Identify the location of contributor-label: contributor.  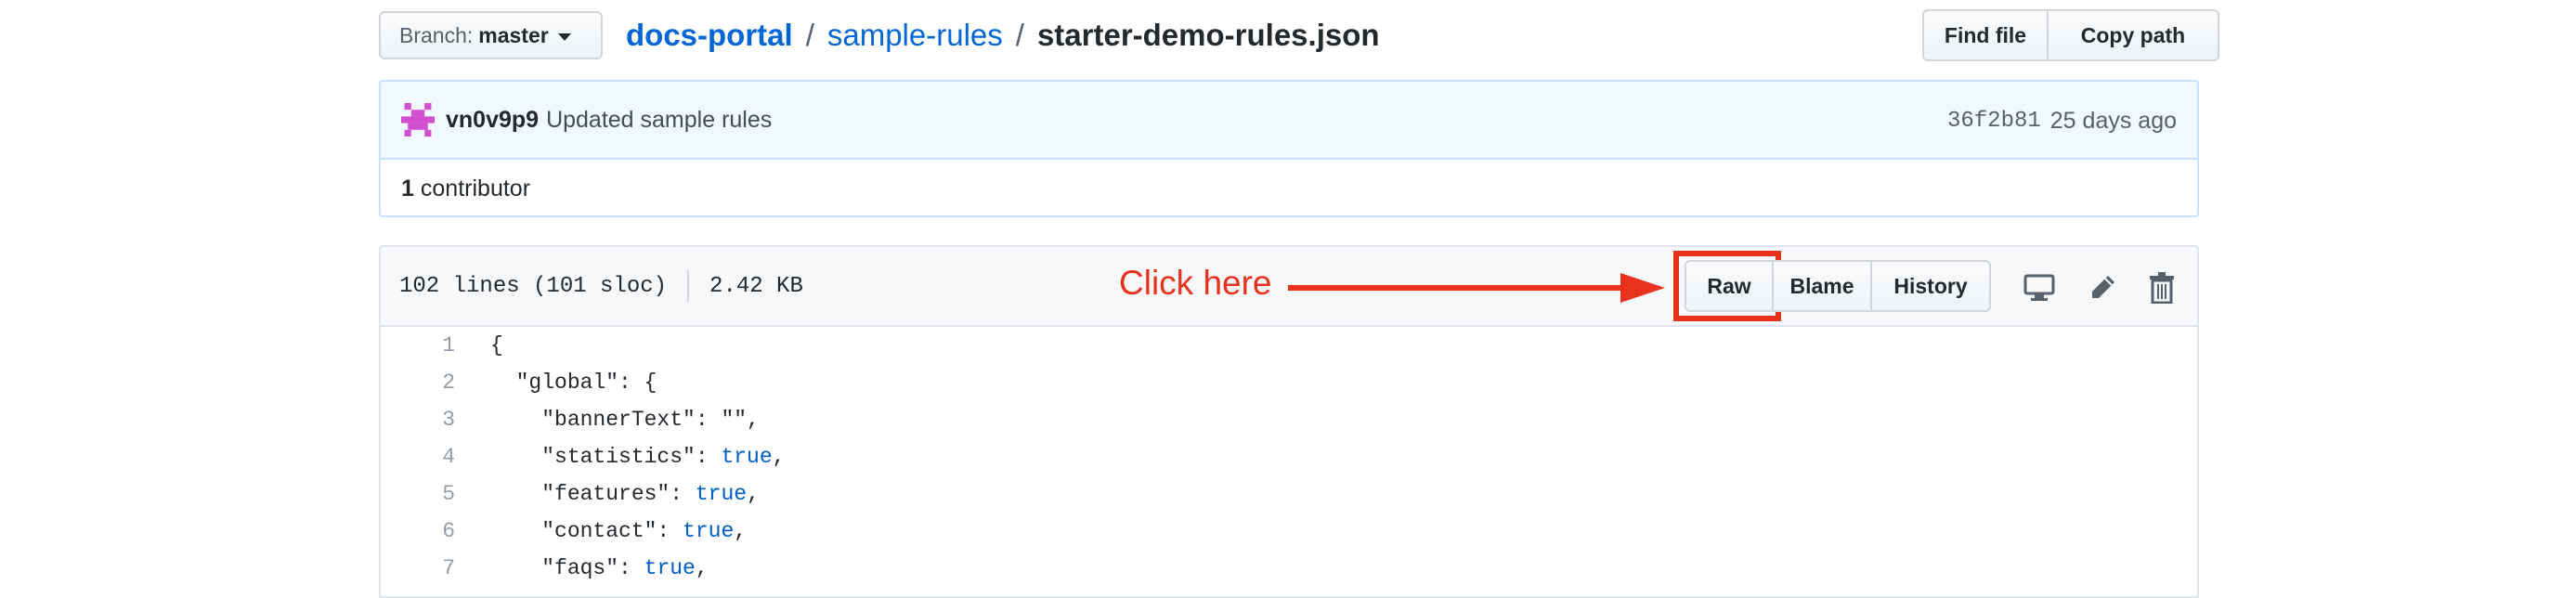
(475, 188).